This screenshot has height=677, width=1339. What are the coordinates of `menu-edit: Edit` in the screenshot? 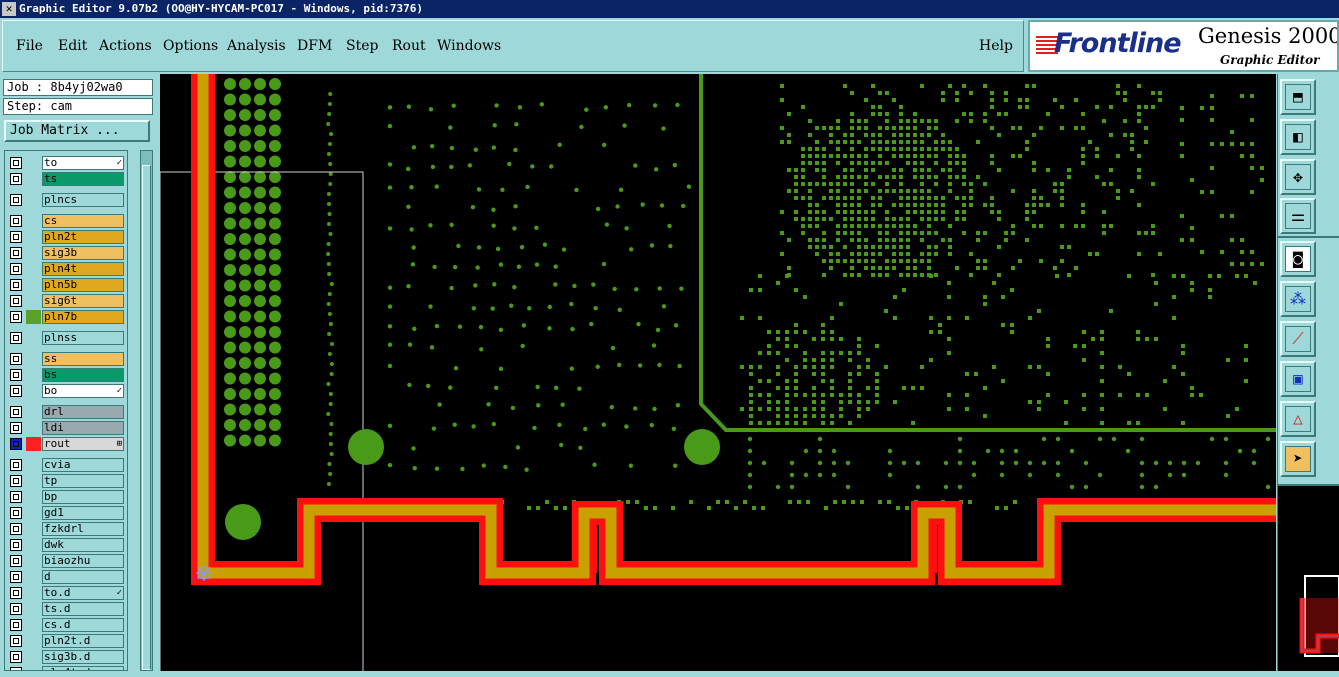 It's located at (72, 46).